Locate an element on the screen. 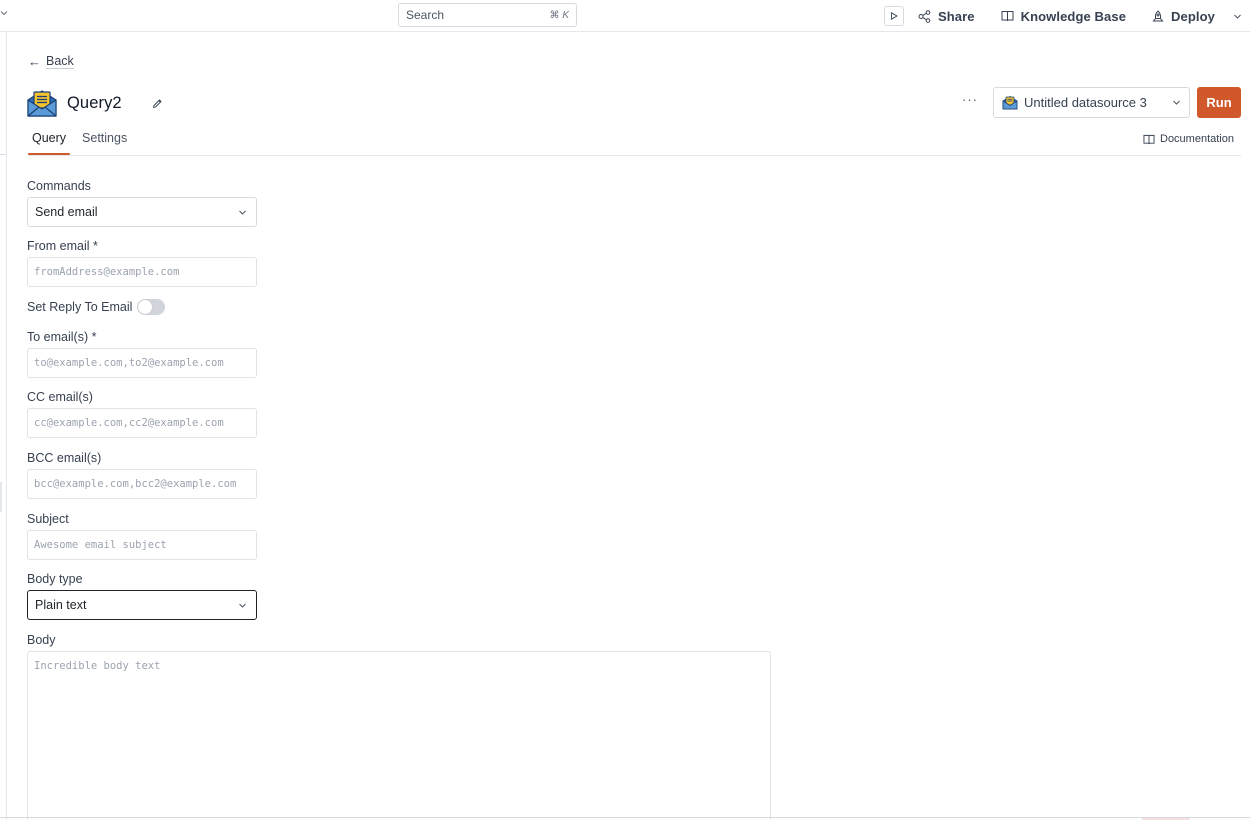 The height and width of the screenshot is (820, 1250). pencil-icon is located at coordinates (157, 103).